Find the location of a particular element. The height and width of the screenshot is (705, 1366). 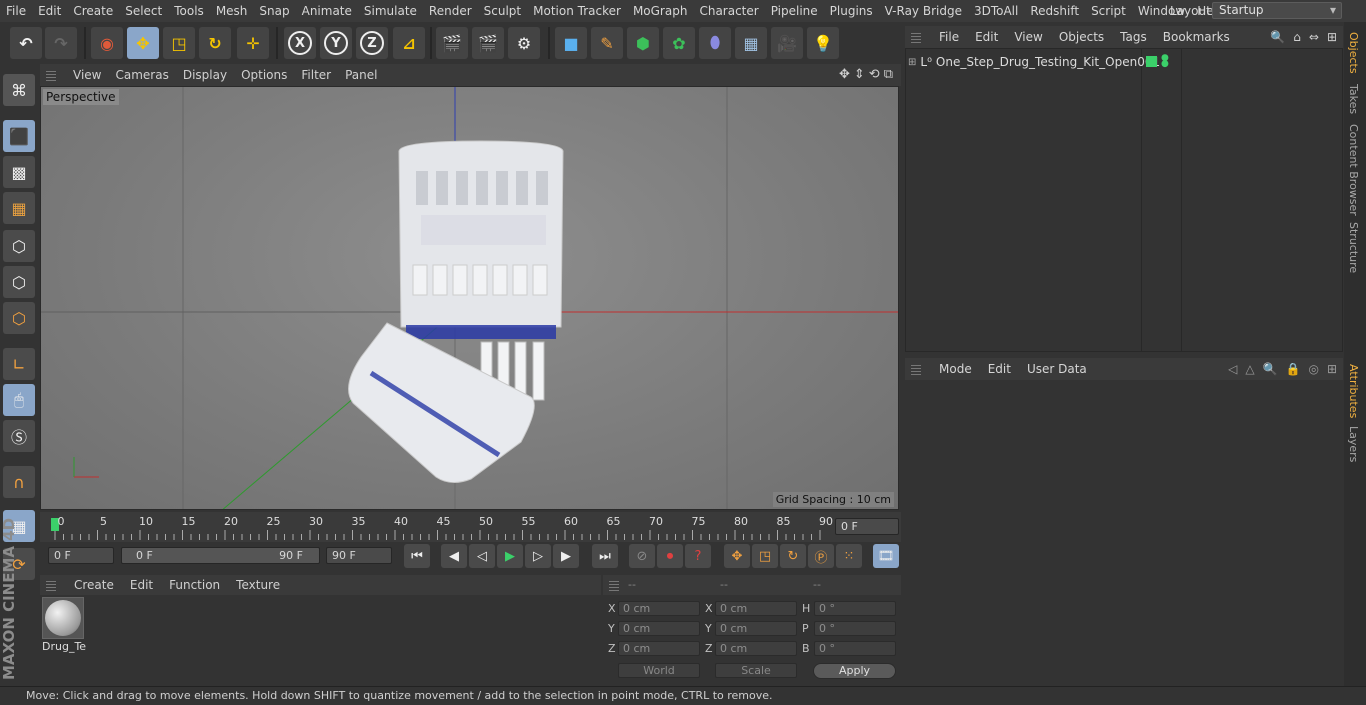

z-axis-lock-icon: Z is located at coordinates (372, 43).